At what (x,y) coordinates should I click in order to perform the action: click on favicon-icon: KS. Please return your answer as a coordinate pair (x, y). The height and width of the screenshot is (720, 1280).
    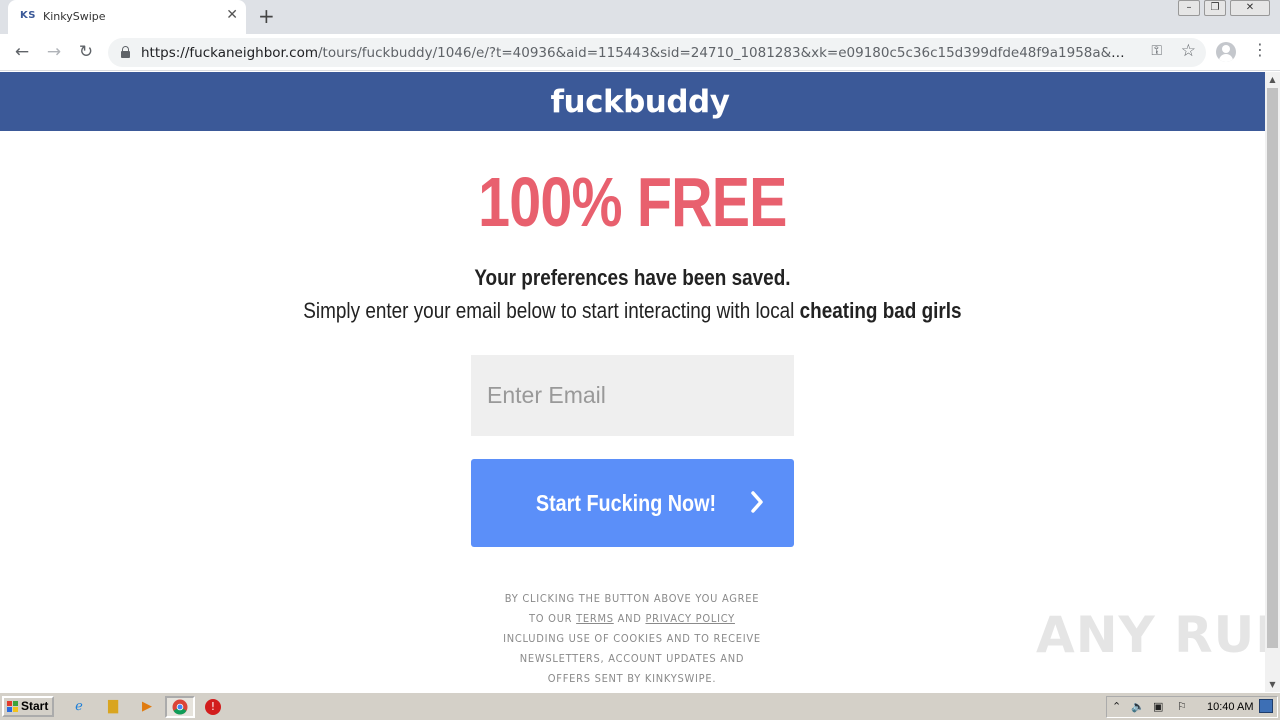
    Looking at the image, I should click on (28, 15).